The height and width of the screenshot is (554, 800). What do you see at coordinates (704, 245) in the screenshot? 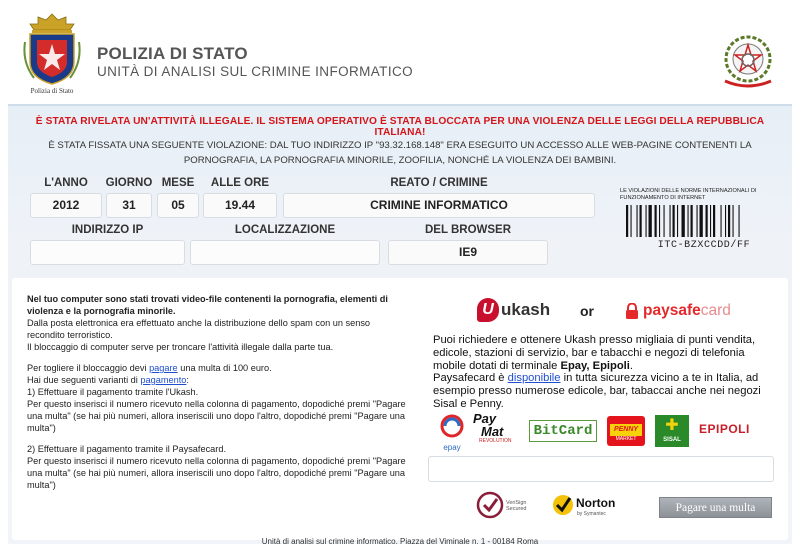
I see `barcode-code: ITC-BZXCCDD/FF` at bounding box center [704, 245].